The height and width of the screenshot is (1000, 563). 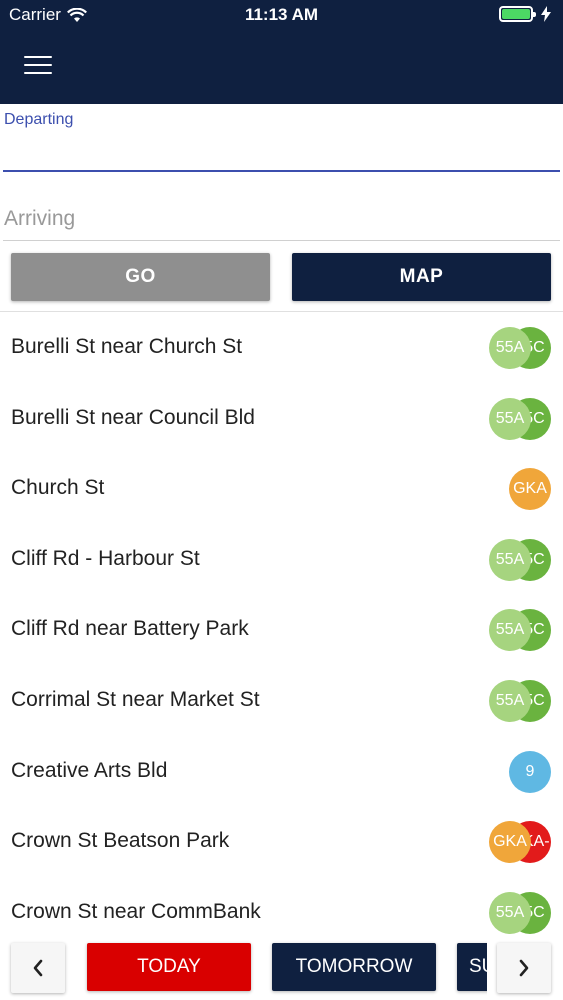 What do you see at coordinates (89, 770) in the screenshot?
I see `stop-name: Creative Arts Bld` at bounding box center [89, 770].